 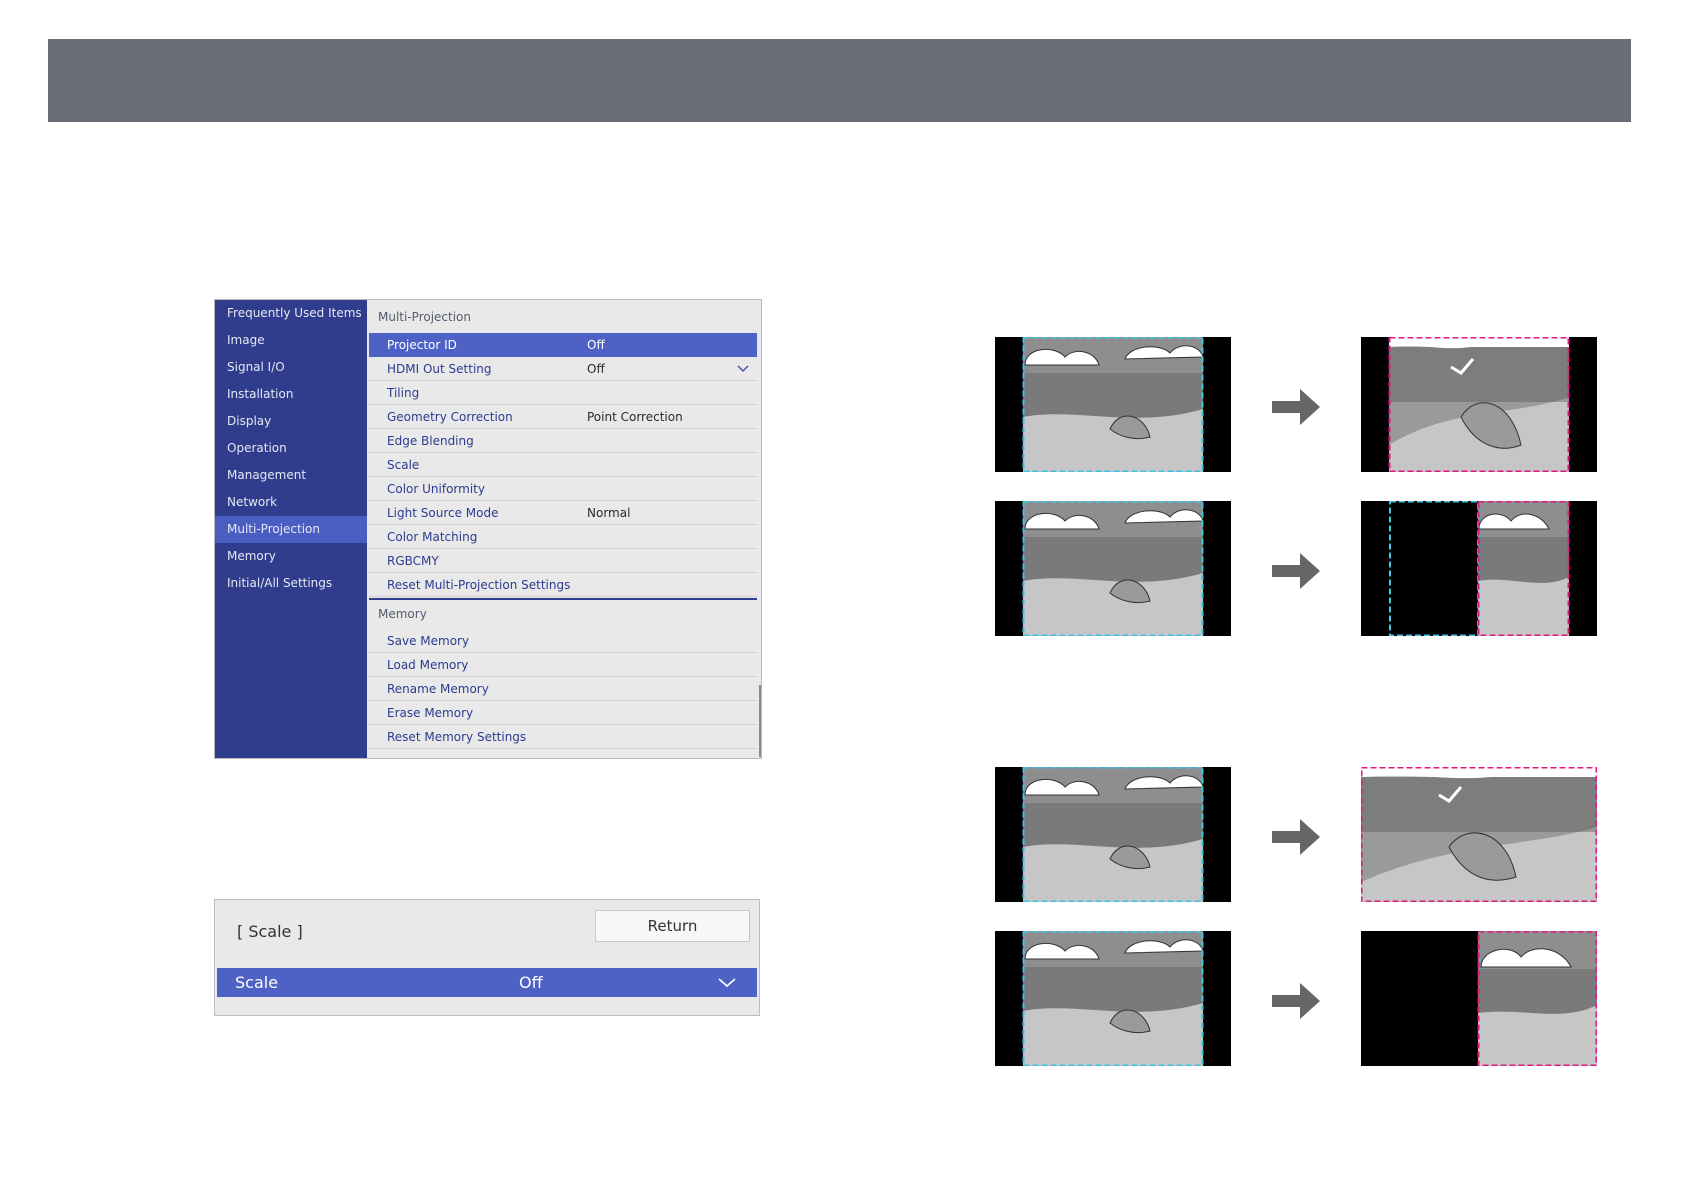 What do you see at coordinates (291, 475) in the screenshot?
I see `sidebar-item-management: Management` at bounding box center [291, 475].